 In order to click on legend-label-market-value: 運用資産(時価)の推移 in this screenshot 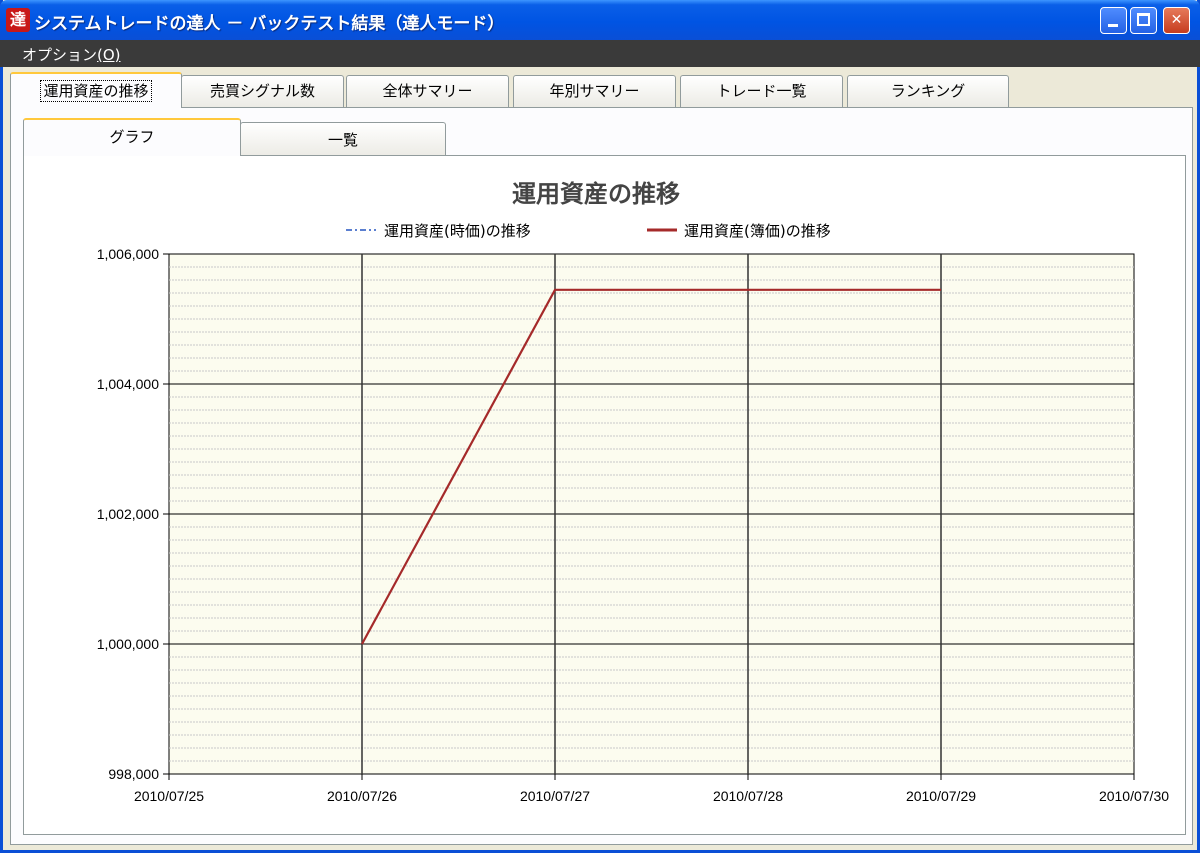, I will do `click(457, 231)`.